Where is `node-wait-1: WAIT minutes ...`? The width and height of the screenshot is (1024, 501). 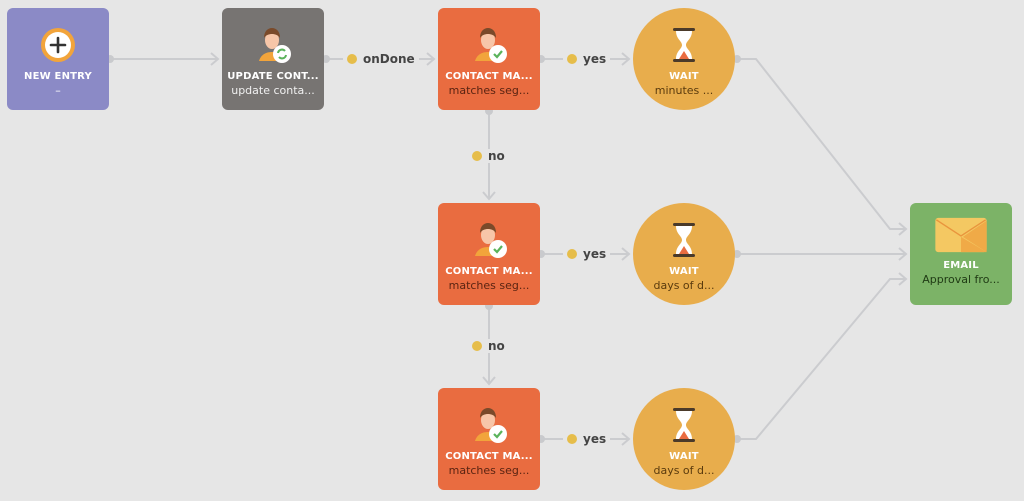 node-wait-1: WAIT minutes ... is located at coordinates (684, 59).